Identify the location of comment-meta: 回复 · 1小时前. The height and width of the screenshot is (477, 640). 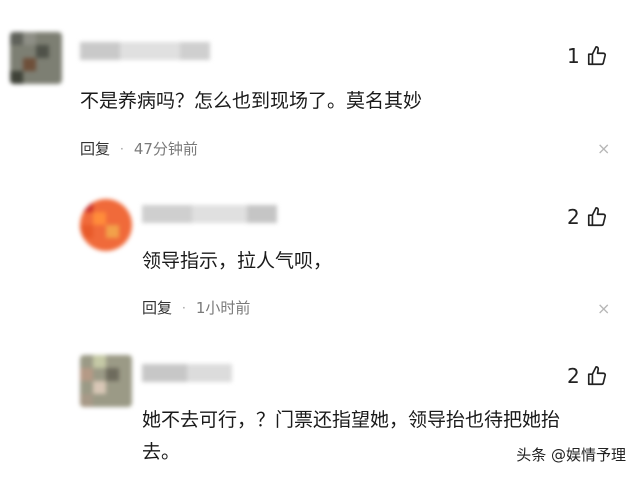
(196, 307).